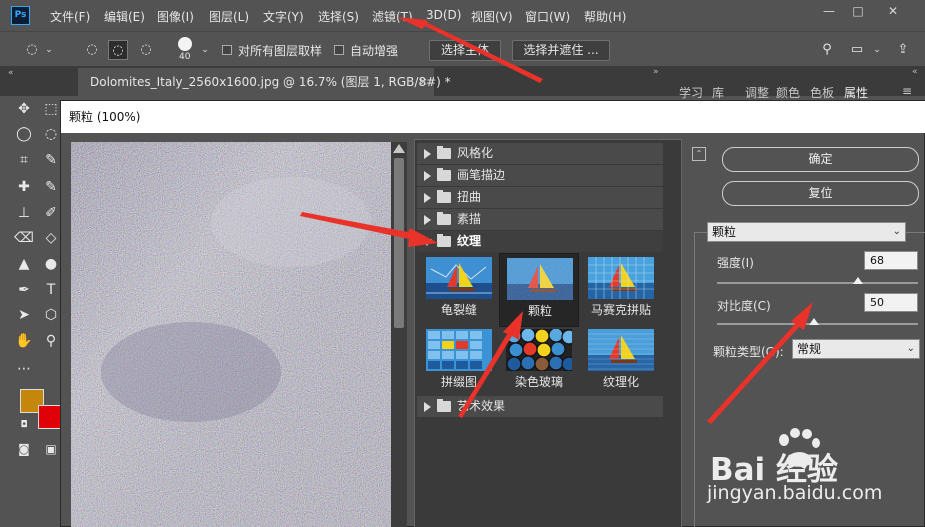 The image size is (925, 527). Describe the element at coordinates (399, 243) in the screenshot. I see `preview-scroll-thumb` at that location.